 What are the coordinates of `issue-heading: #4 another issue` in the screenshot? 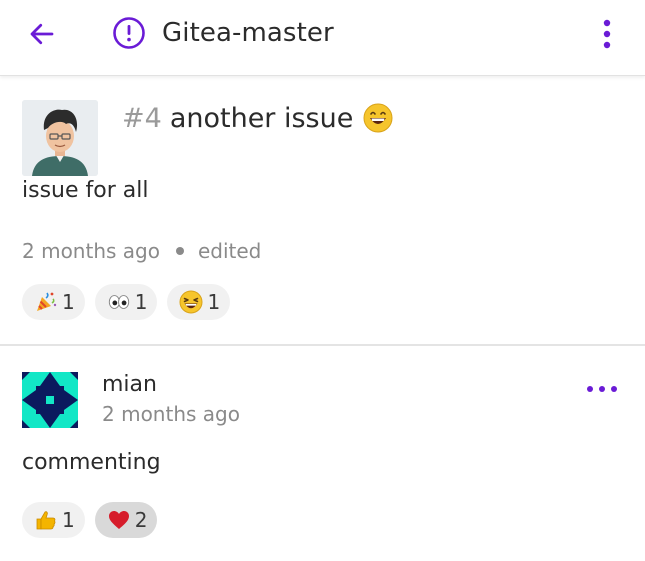 It's located at (257, 118).